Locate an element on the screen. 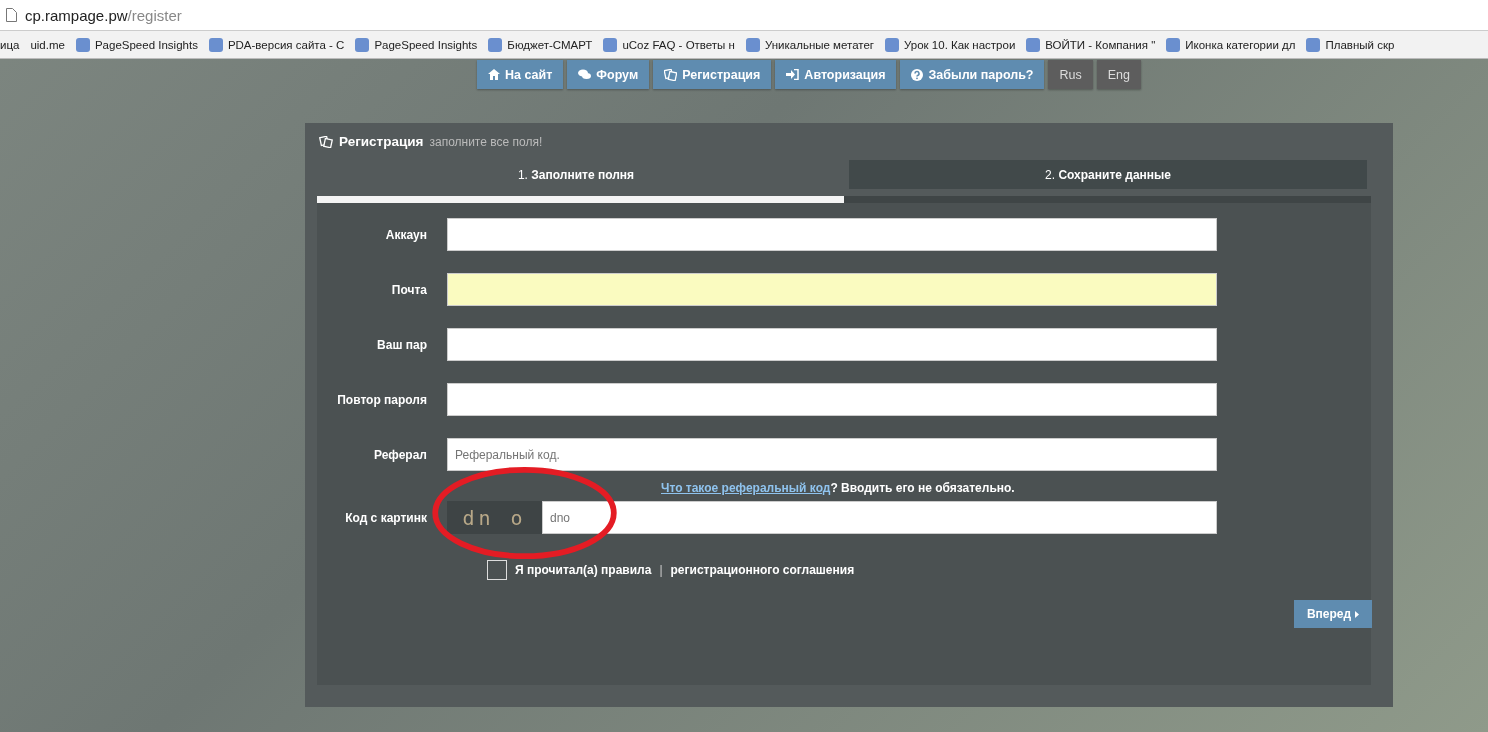 This screenshot has height=732, width=1488. next-button: Вперед is located at coordinates (1333, 614).